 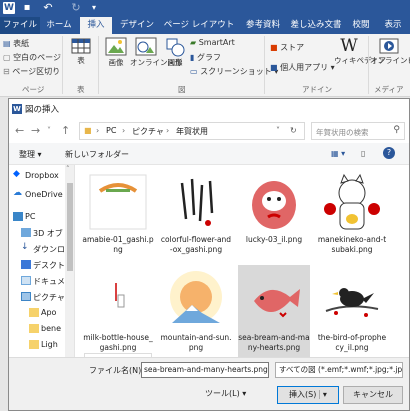 I want to click on nav-scrollbar: ˄, so click(x=69, y=261).